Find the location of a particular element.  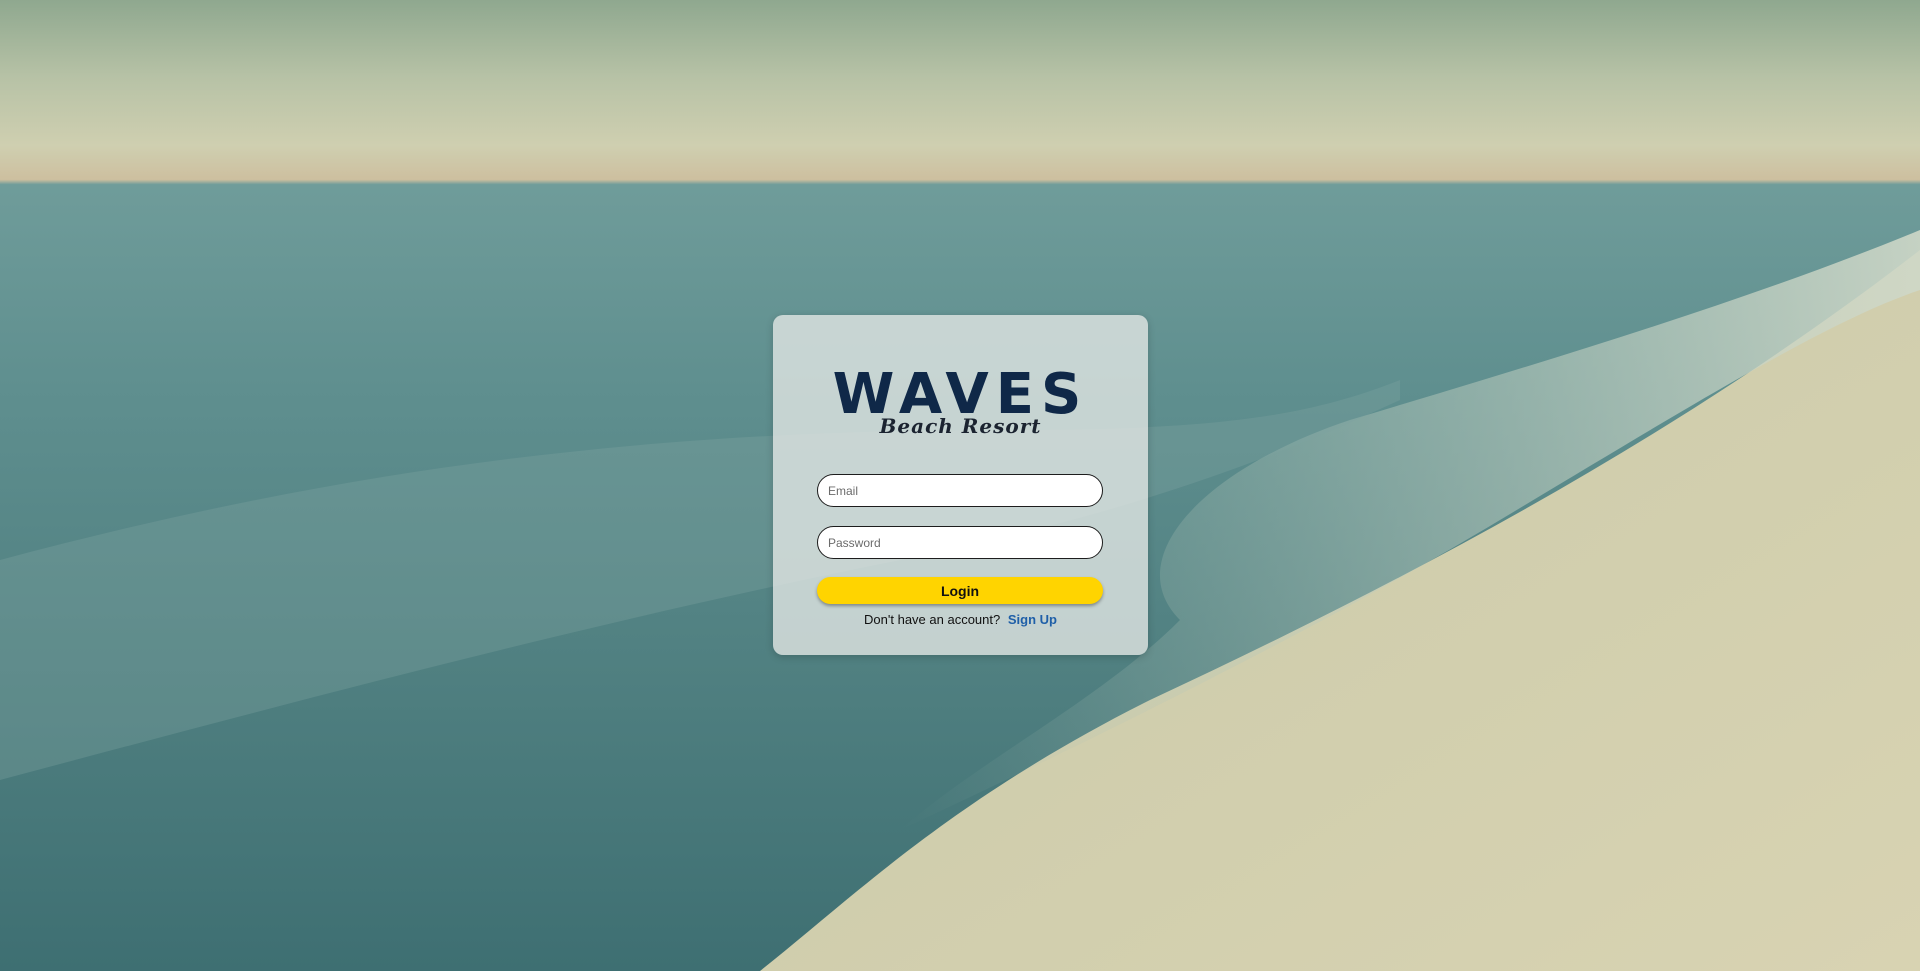

password-field is located at coordinates (960, 542).